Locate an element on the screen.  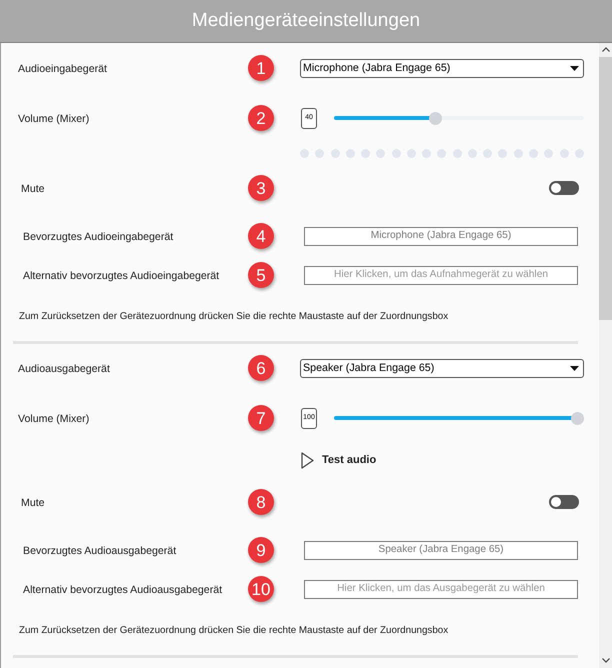
number-badge: 1 is located at coordinates (261, 68).